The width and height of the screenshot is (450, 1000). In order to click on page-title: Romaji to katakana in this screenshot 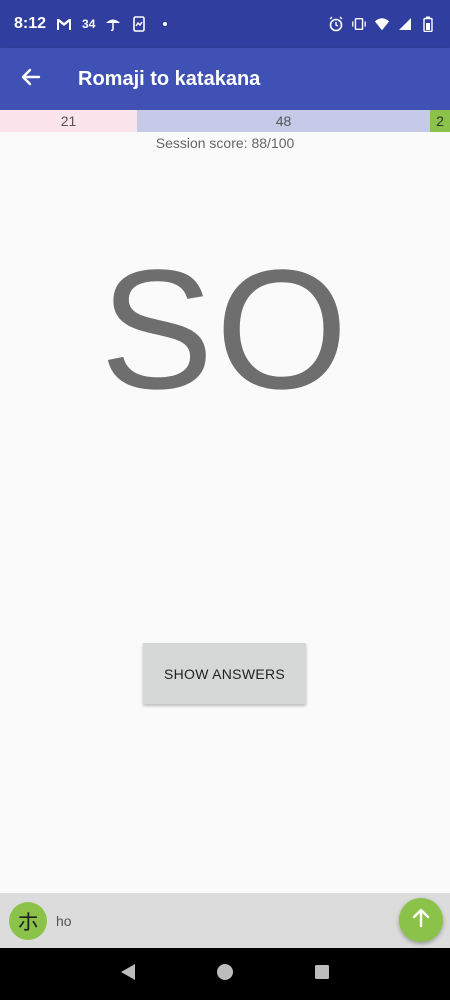, I will do `click(169, 78)`.